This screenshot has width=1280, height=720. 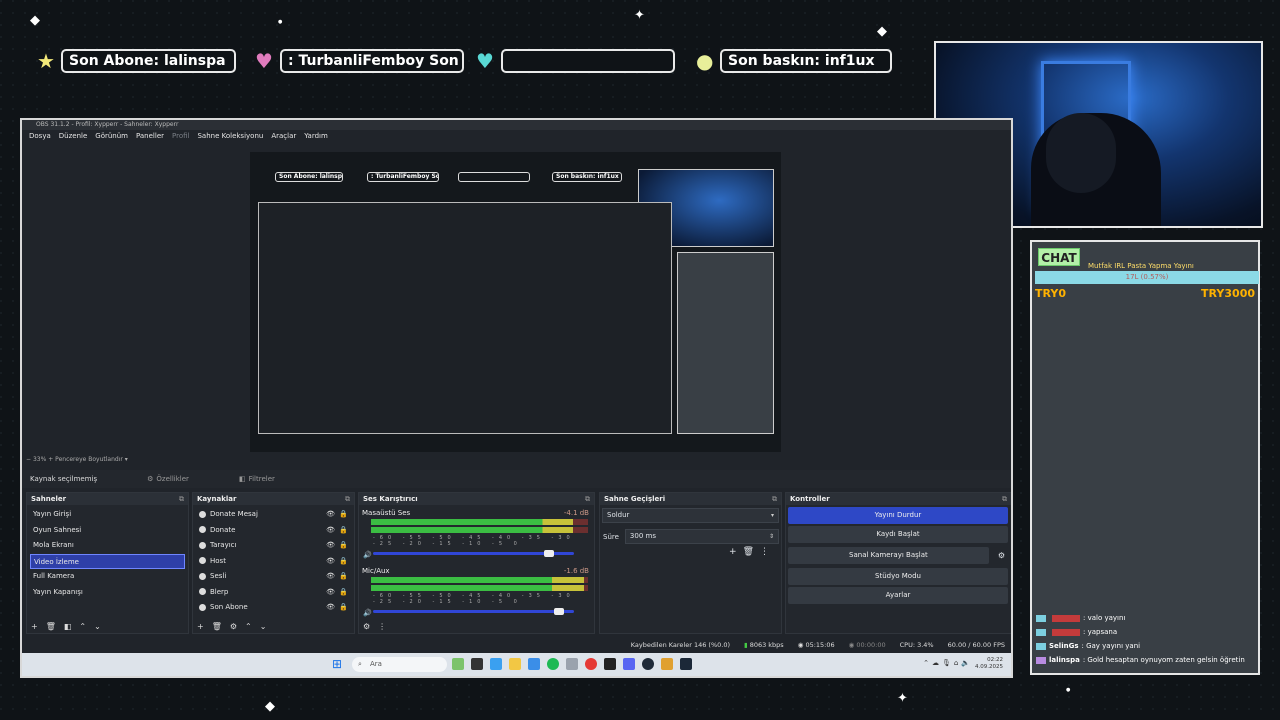 I want to click on file-explorer-icon, so click(x=515, y=664).